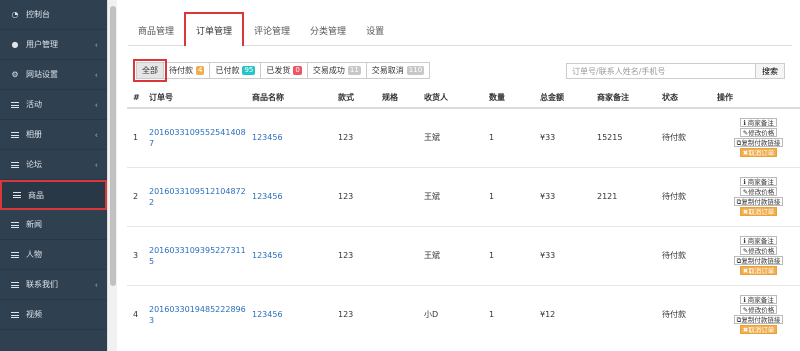  I want to click on filter-paid-button: 已付款 95, so click(235, 70).